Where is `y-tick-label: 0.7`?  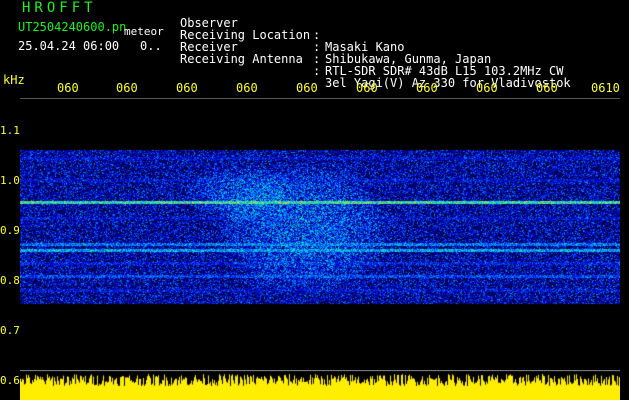 y-tick-label: 0.7 is located at coordinates (10, 330).